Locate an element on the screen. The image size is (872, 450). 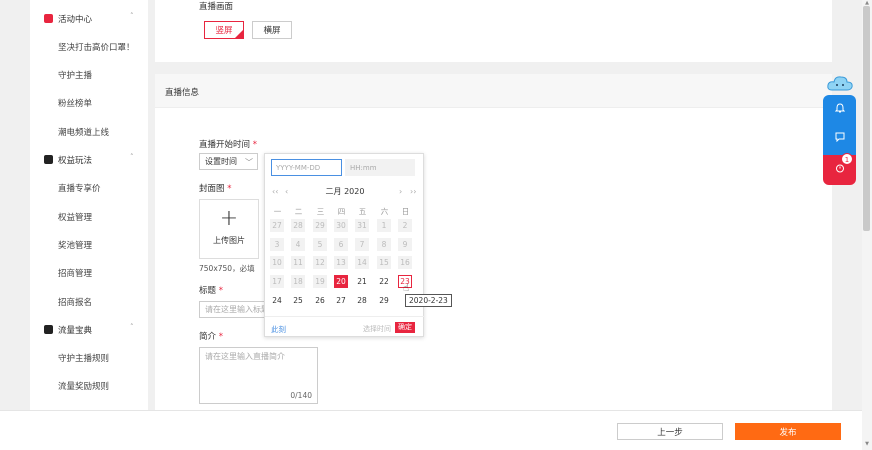
calendar-day-cell: 30 is located at coordinates (341, 225).